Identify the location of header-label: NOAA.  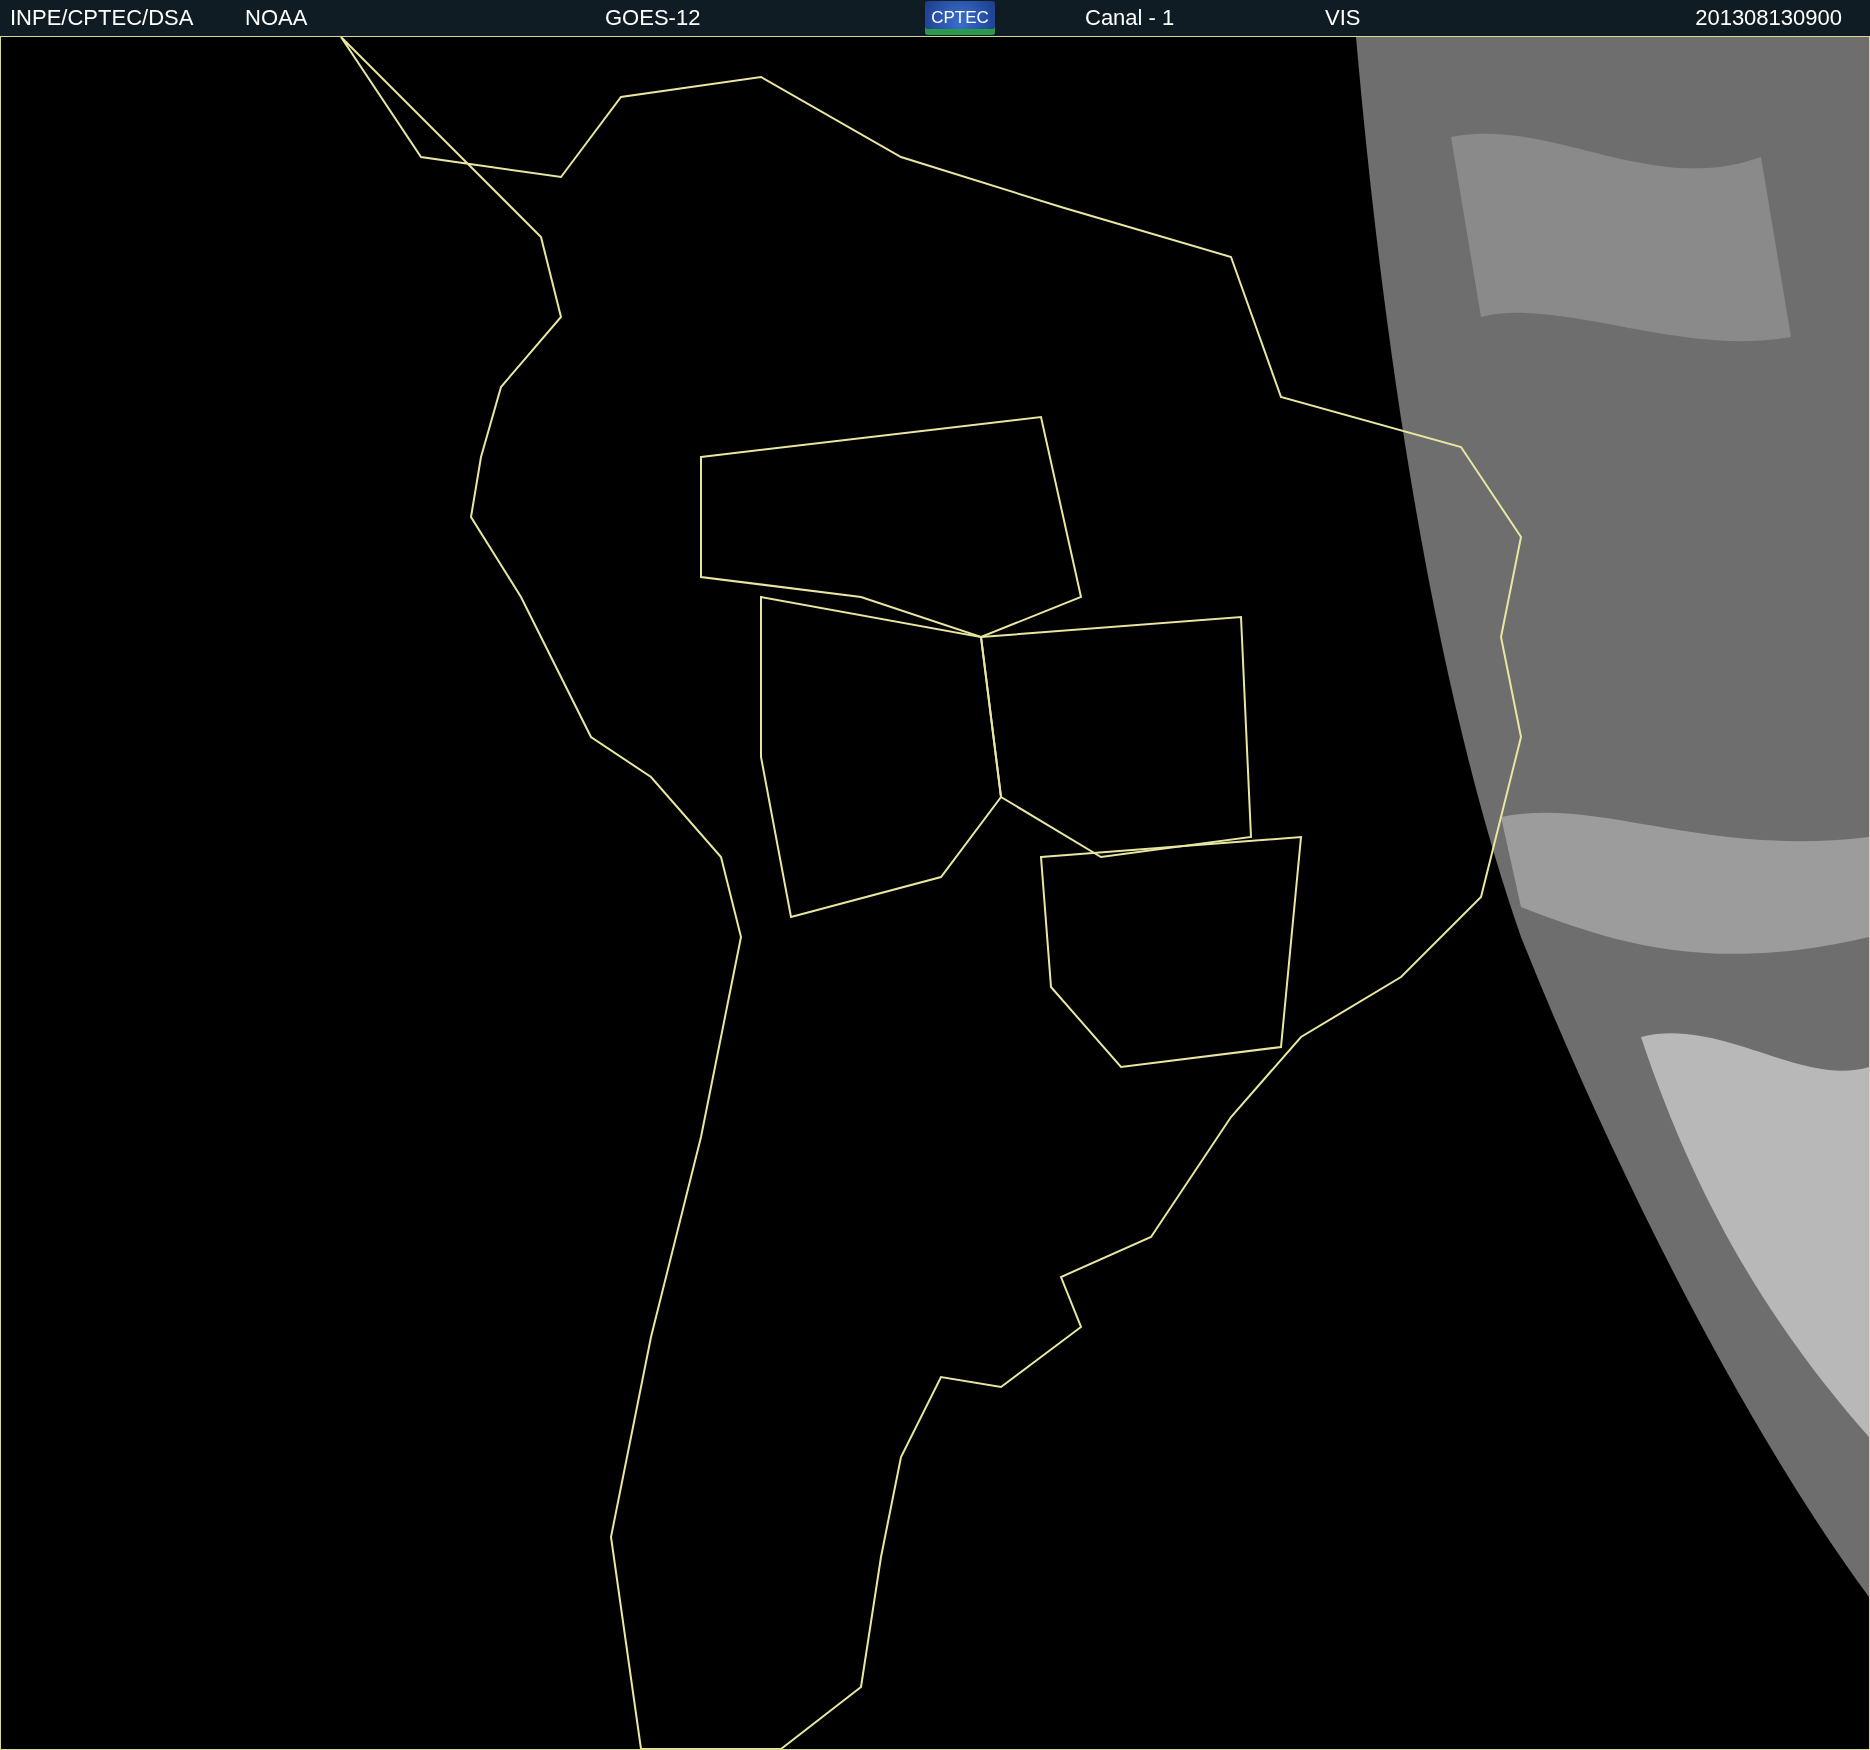
(276, 18).